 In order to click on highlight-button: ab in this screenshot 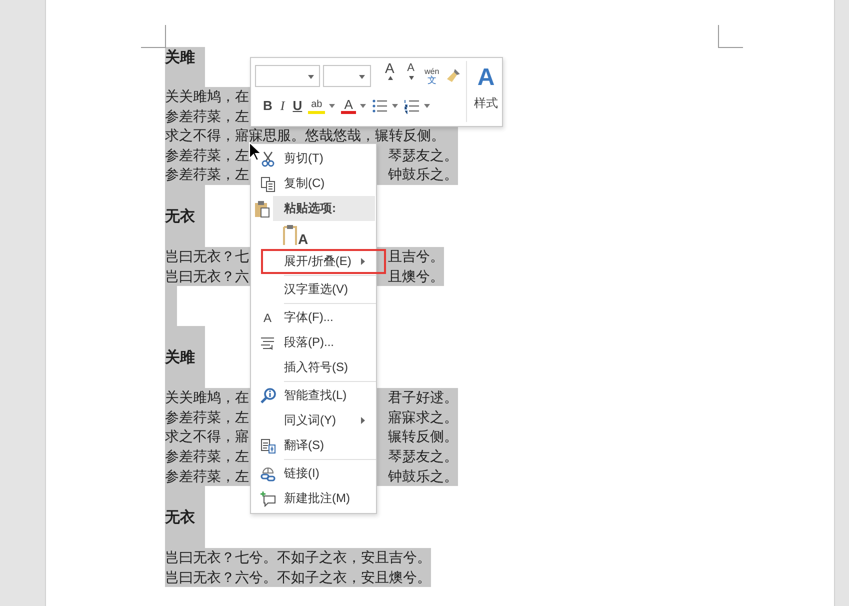, I will do `click(317, 106)`.